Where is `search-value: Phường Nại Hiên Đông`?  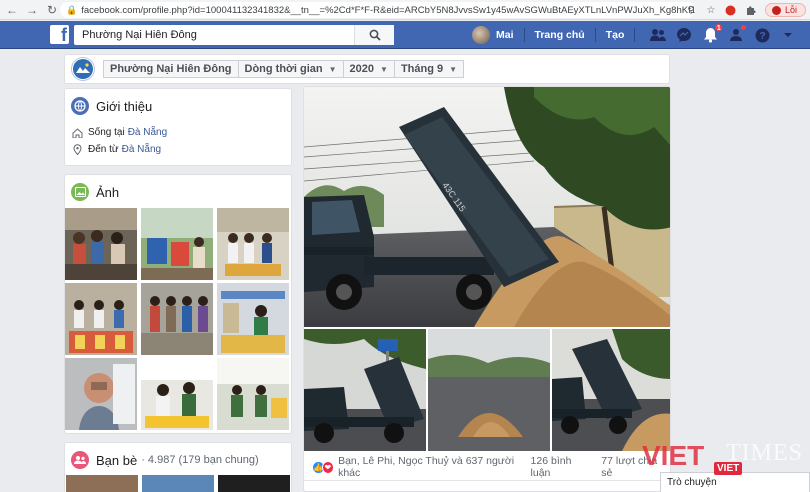 search-value: Phường Nại Hiên Đông is located at coordinates (139, 35).